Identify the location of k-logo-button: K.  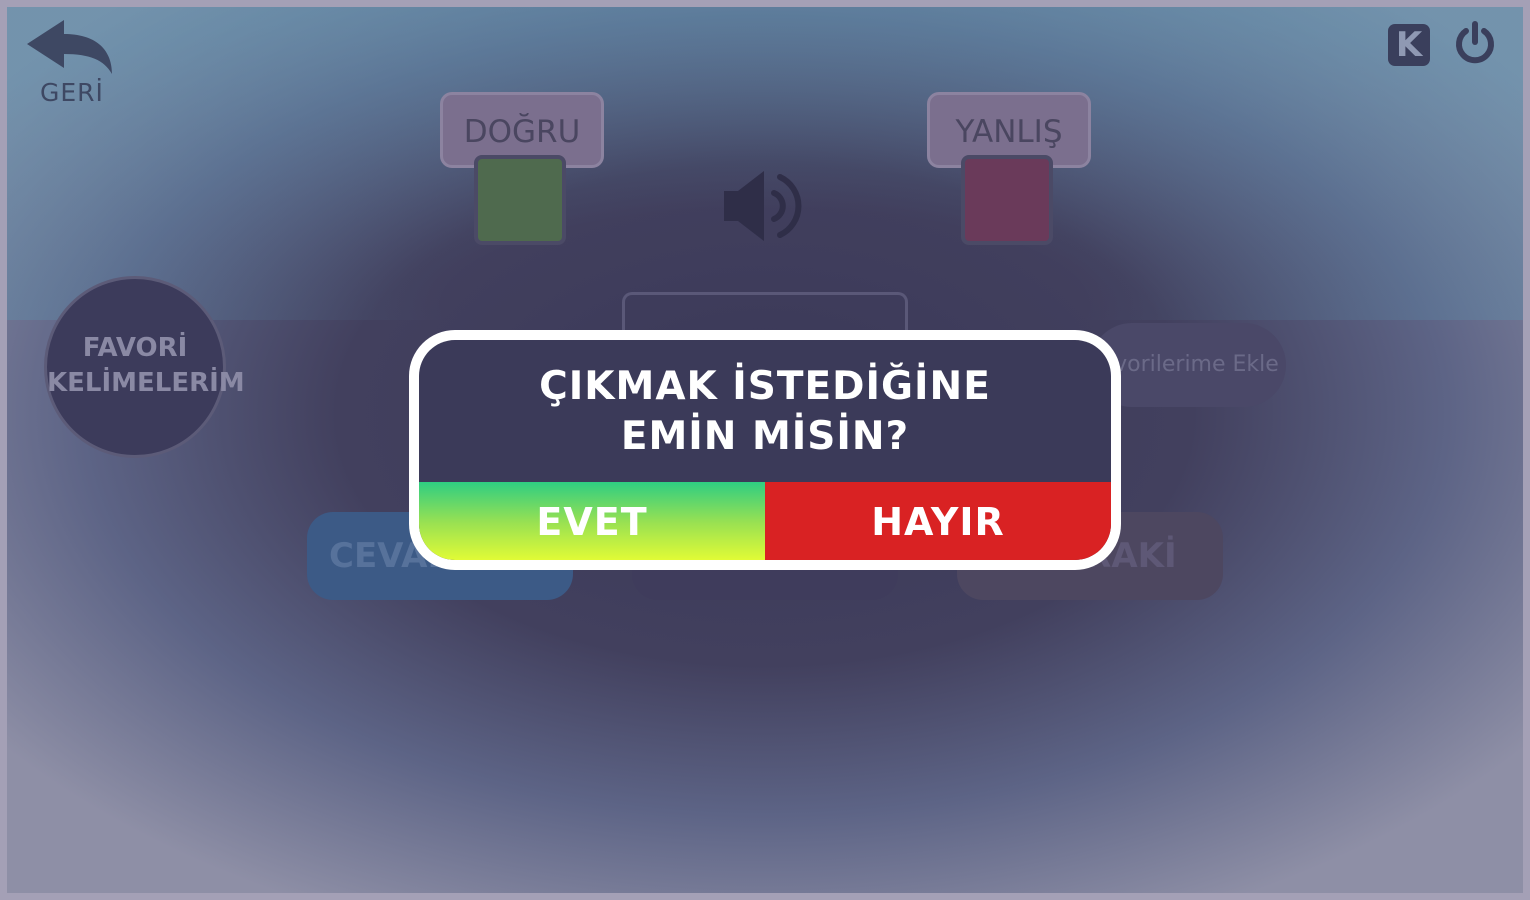
(1409, 45).